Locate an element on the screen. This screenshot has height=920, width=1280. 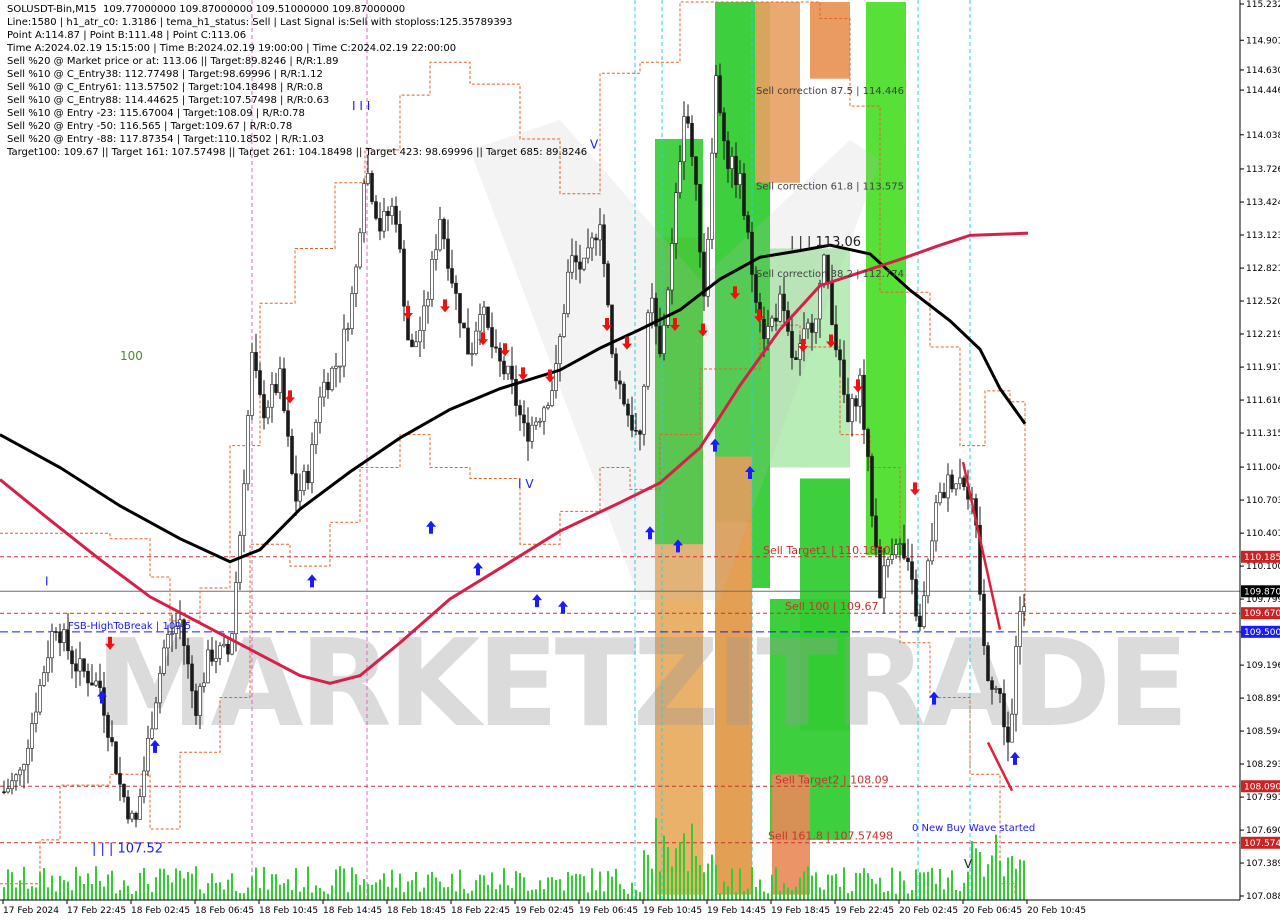
annotation-label: | | | 107.52 is located at coordinates (127, 849).